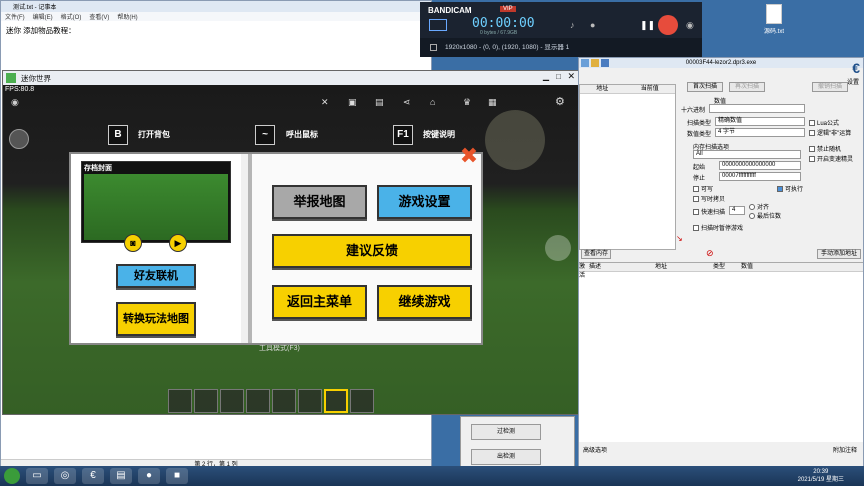 This screenshot has height=486, width=864. I want to click on stop-address-input: 00007fffffffffff, so click(760, 176).